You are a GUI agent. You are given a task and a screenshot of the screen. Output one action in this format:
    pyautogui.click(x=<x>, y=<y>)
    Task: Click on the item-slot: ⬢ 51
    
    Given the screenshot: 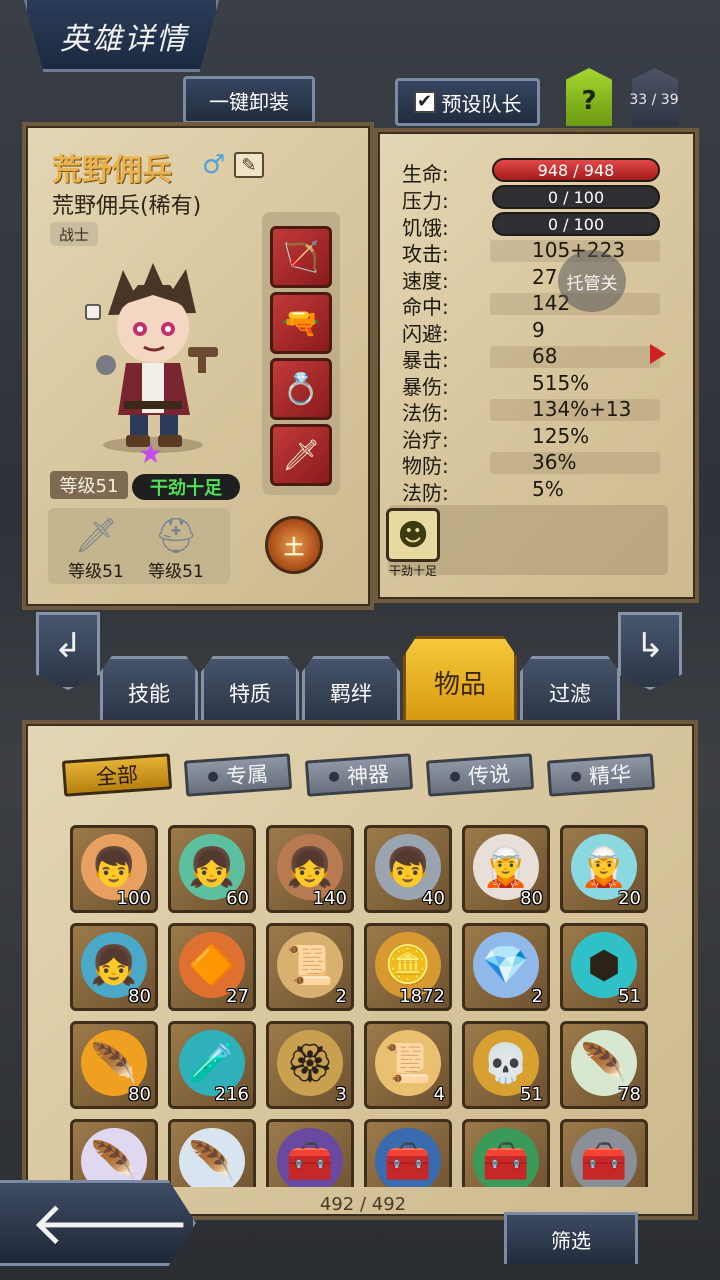 What is the action you would take?
    pyautogui.click(x=604, y=967)
    